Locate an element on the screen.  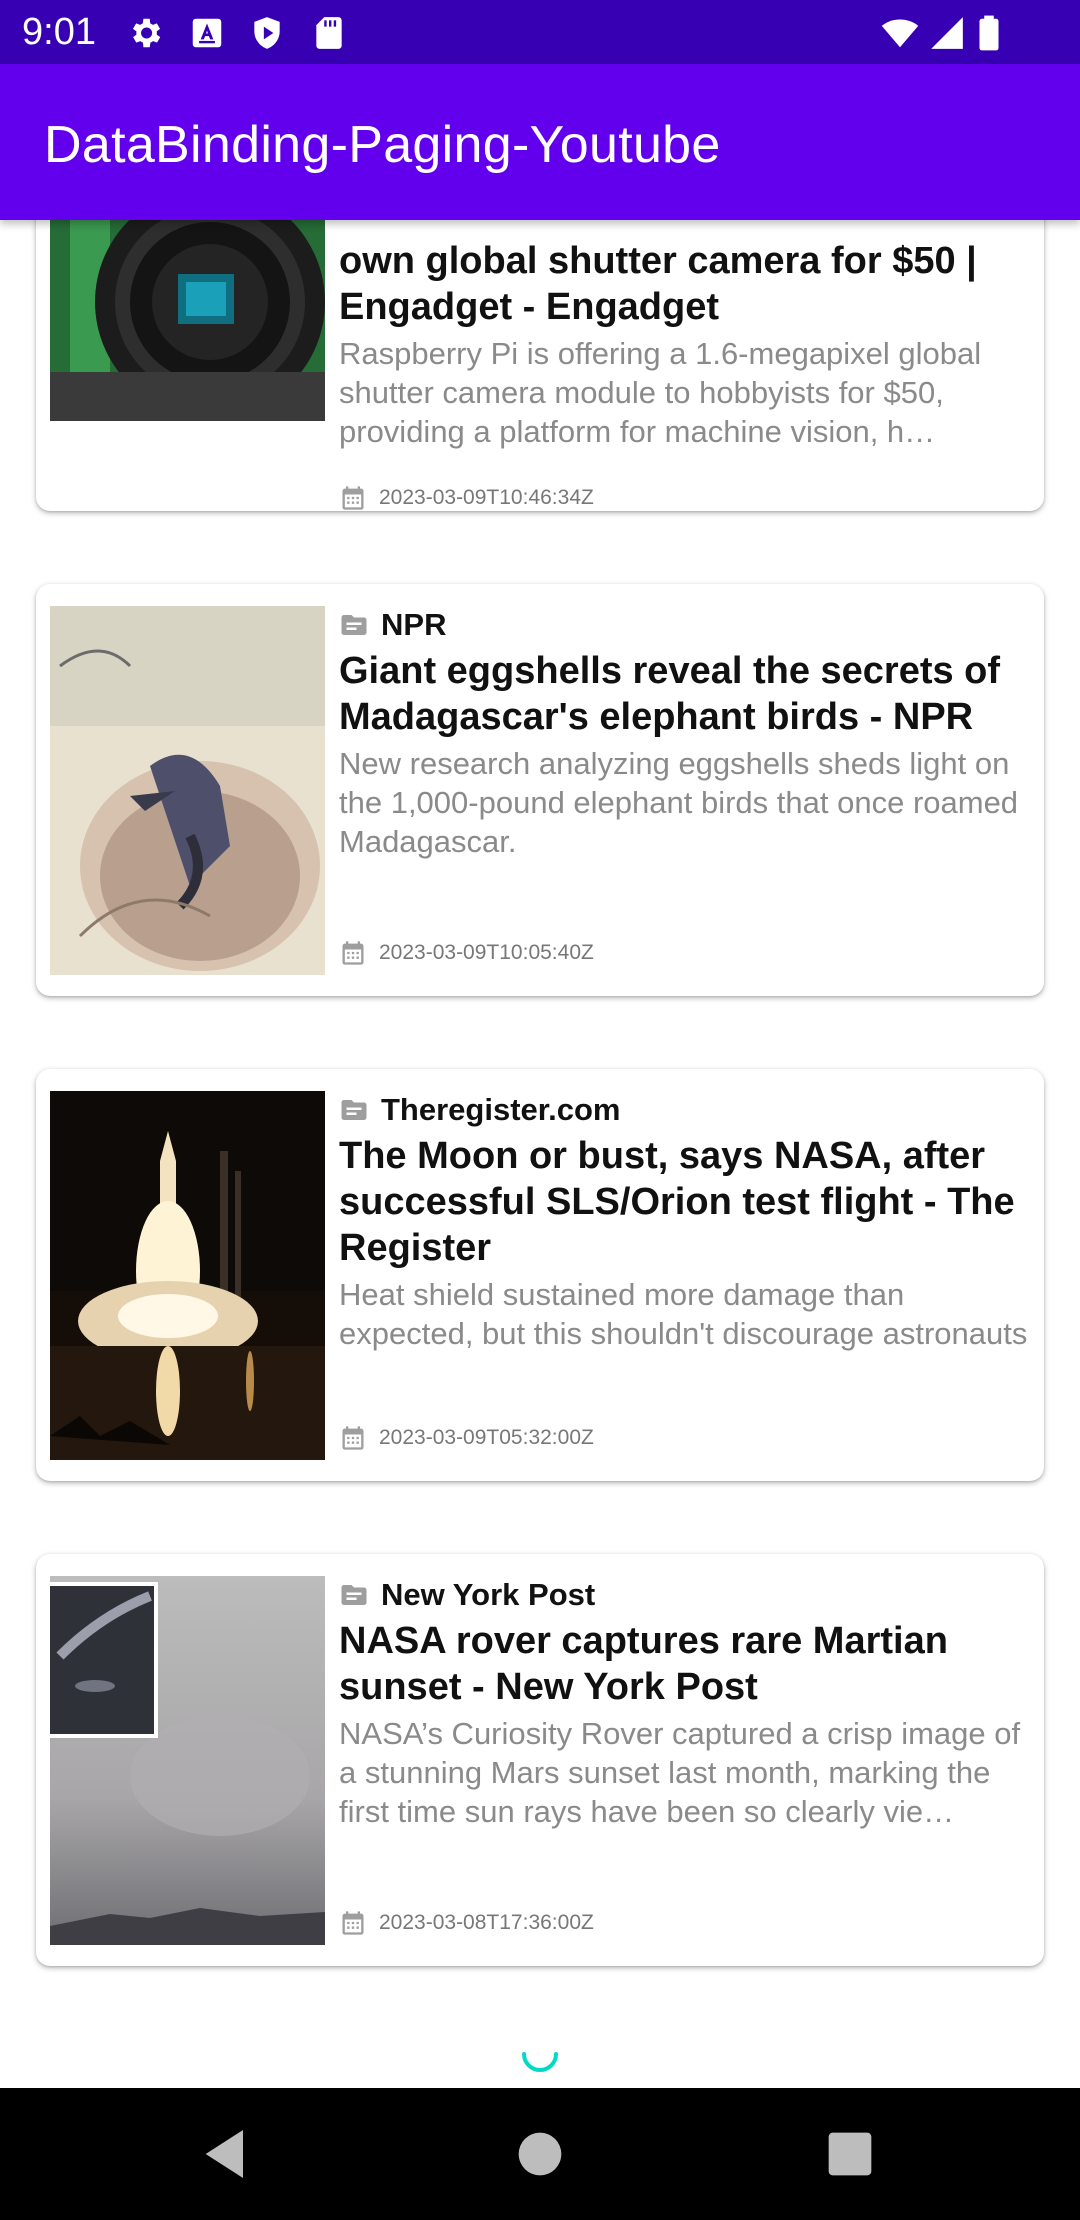
mars-sunset-image is located at coordinates (187, 1760).